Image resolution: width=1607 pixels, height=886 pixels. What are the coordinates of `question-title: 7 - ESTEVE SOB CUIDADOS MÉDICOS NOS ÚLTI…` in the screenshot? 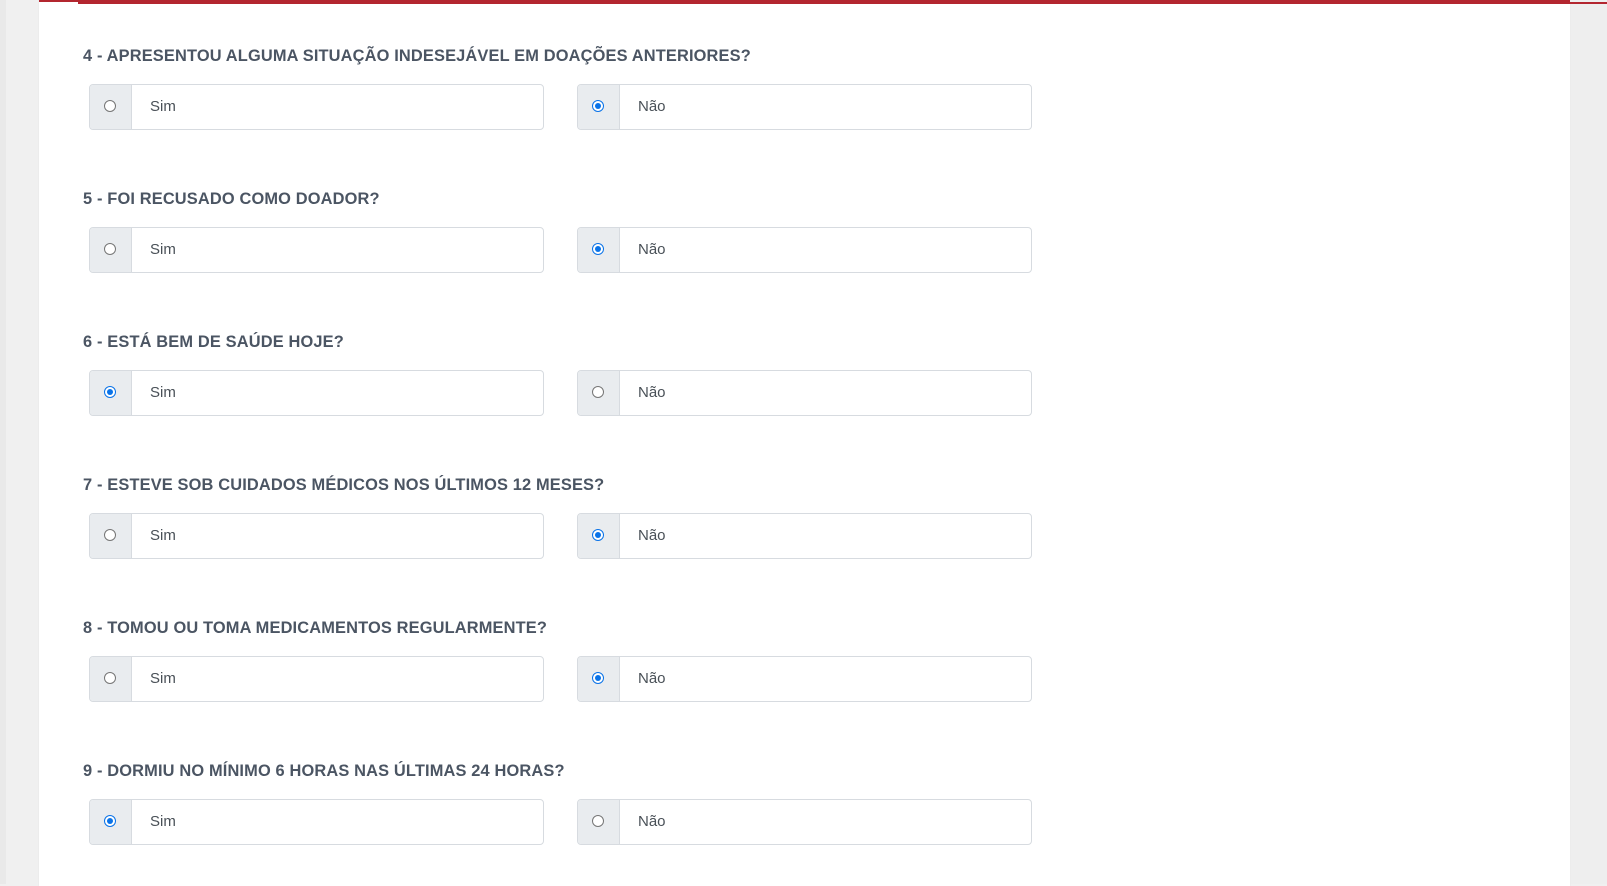 It's located at (344, 485).